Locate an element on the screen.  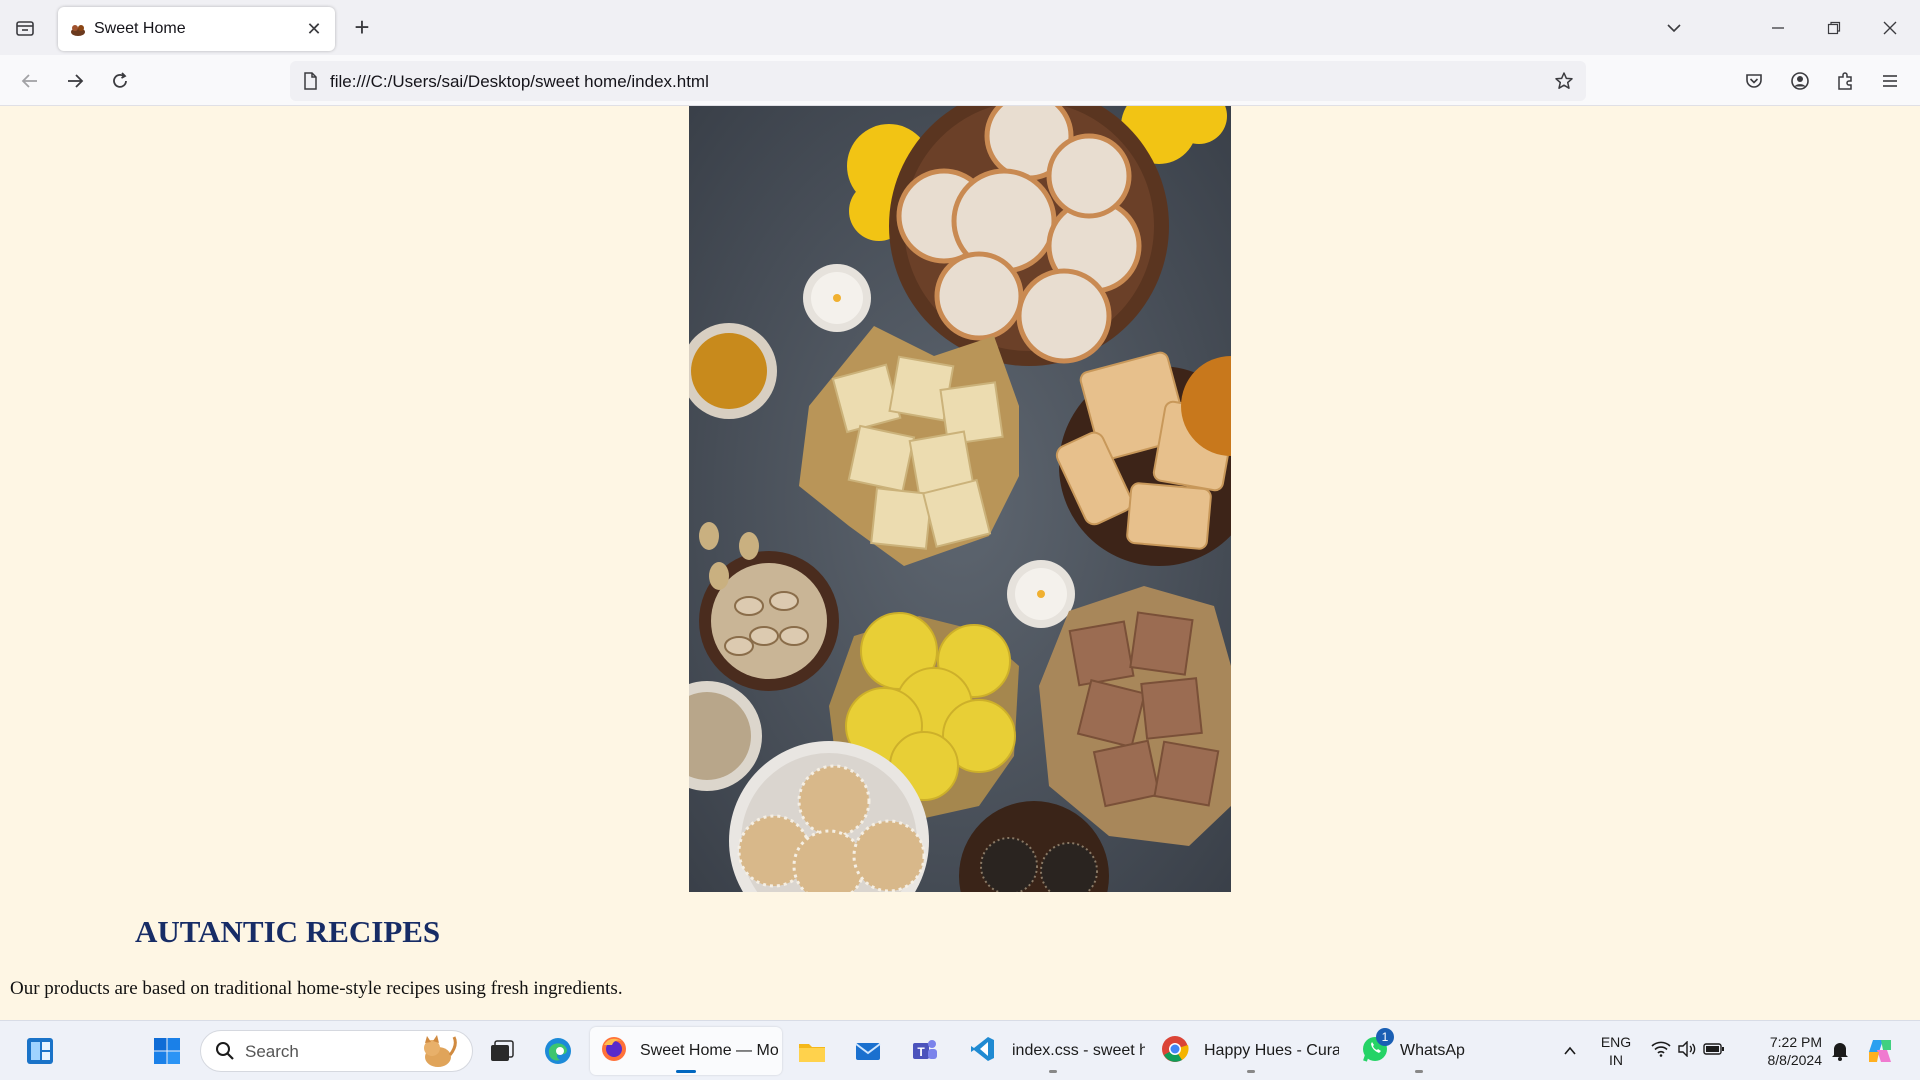
widgets-icon is located at coordinates (40, 1051).